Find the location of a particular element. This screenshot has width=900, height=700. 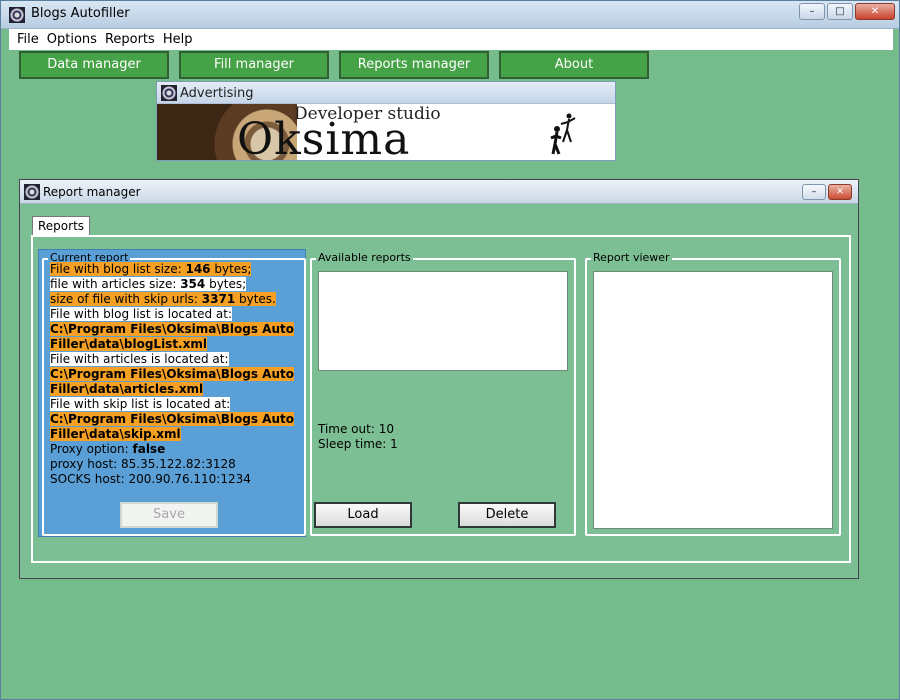

tab-reports: Reports is located at coordinates (61, 226).